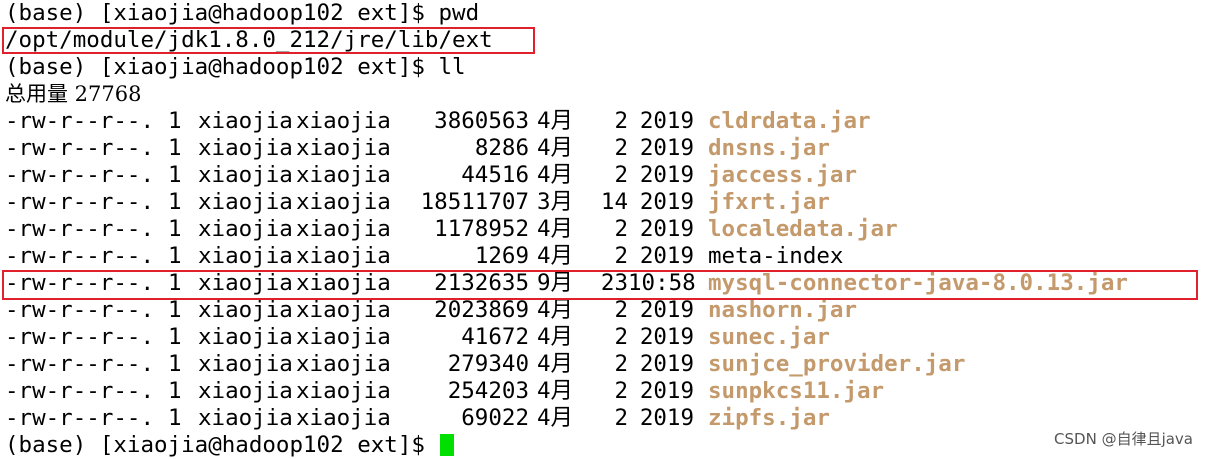 The image size is (1207, 459). Describe the element at coordinates (488, 364) in the screenshot. I see `file-size: 279340` at that location.